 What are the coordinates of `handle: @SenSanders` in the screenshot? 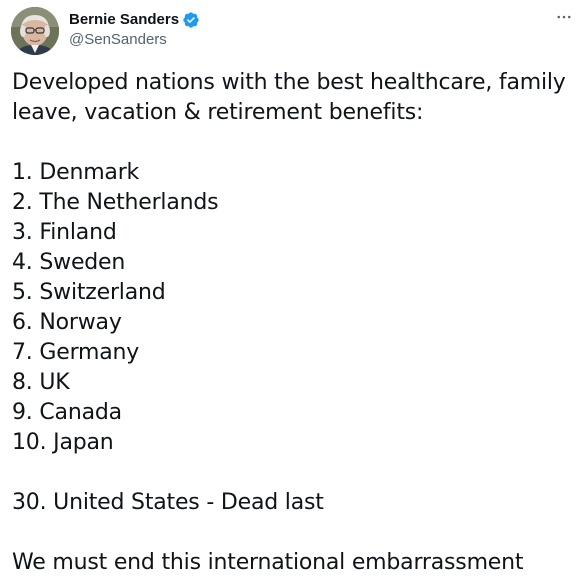 It's located at (134, 40).